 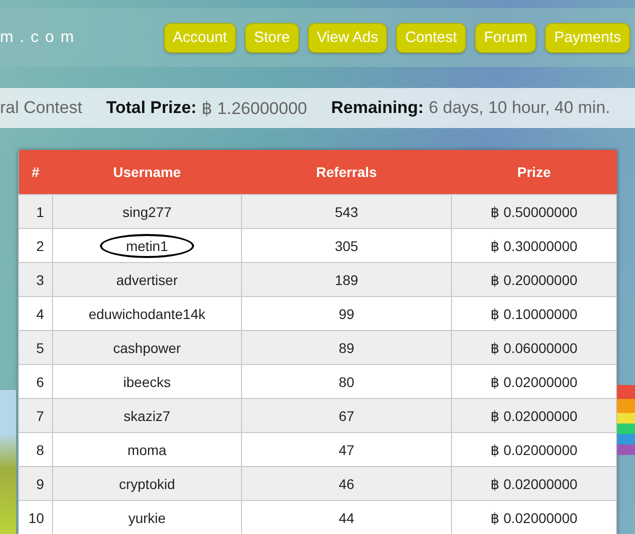 What do you see at coordinates (147, 415) in the screenshot?
I see `username-cell: skaziz7` at bounding box center [147, 415].